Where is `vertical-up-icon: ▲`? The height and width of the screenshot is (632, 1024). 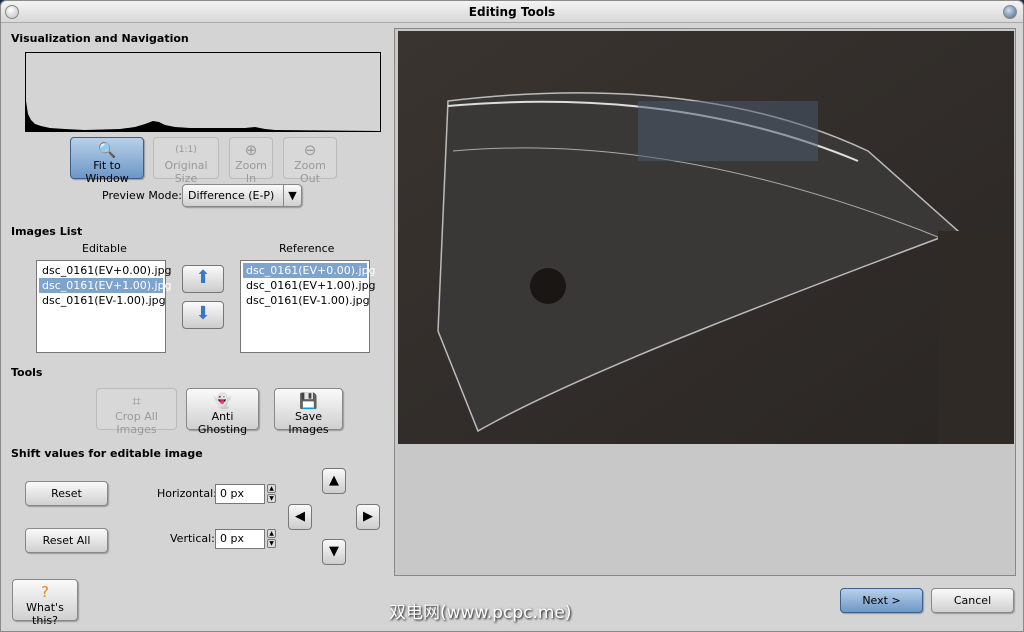 vertical-up-icon: ▲ is located at coordinates (271, 533).